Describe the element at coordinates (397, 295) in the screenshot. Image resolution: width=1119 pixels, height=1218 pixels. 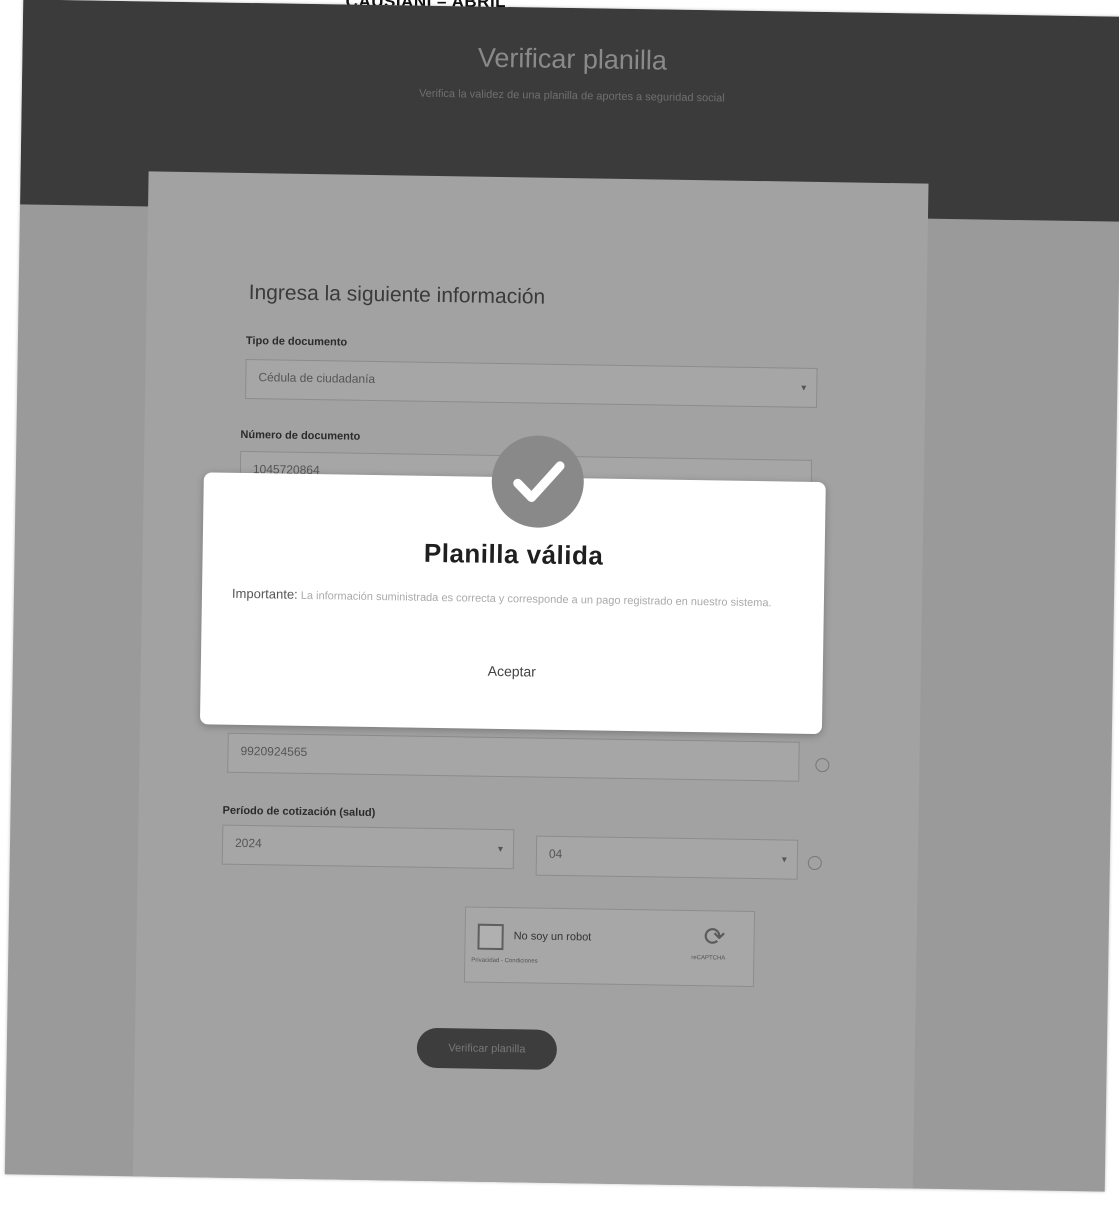
I see `form-heading: Ingresa la siguiente información` at that location.